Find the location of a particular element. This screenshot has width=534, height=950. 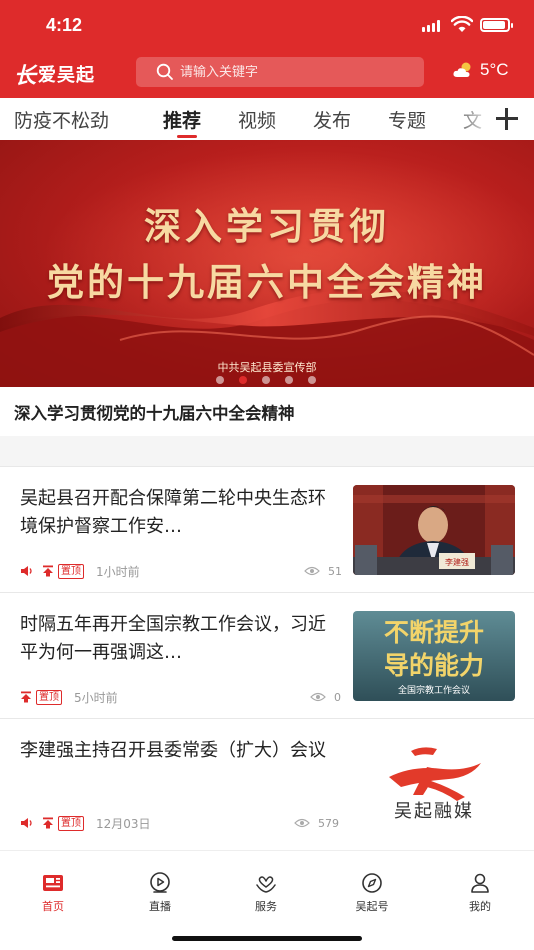

cellular-signal-icon is located at coordinates (433, 26).